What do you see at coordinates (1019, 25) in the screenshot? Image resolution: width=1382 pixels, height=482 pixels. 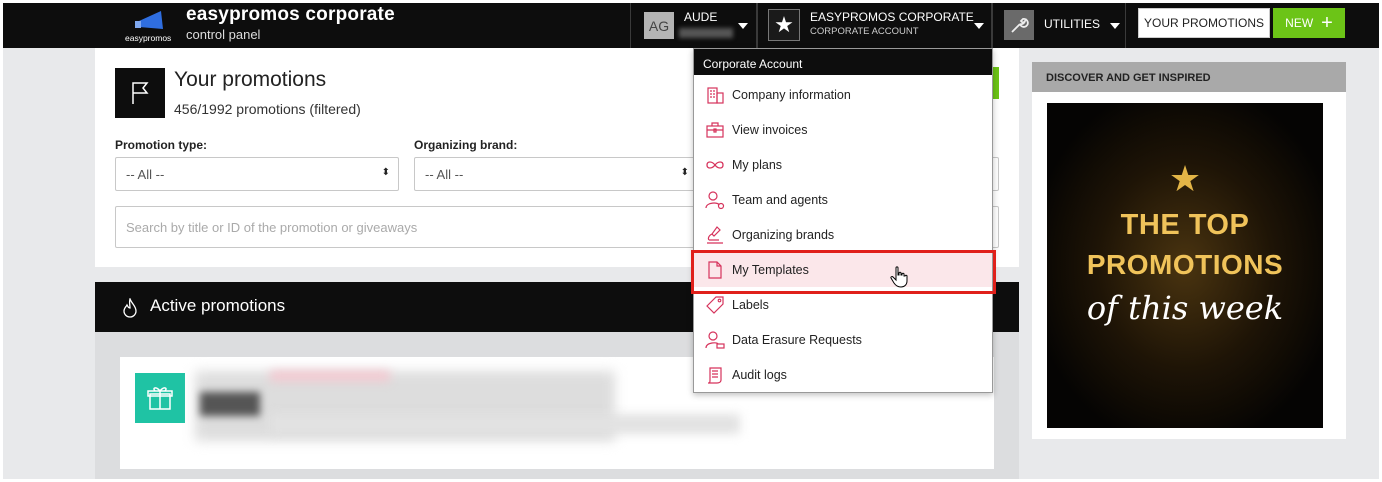 I see `wrench-icon` at bounding box center [1019, 25].